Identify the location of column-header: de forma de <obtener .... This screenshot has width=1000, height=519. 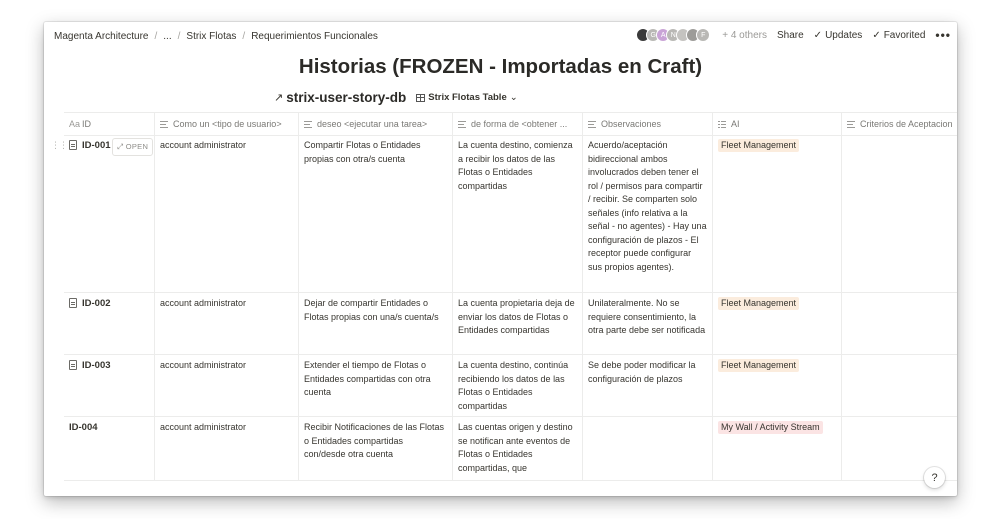
(518, 124).